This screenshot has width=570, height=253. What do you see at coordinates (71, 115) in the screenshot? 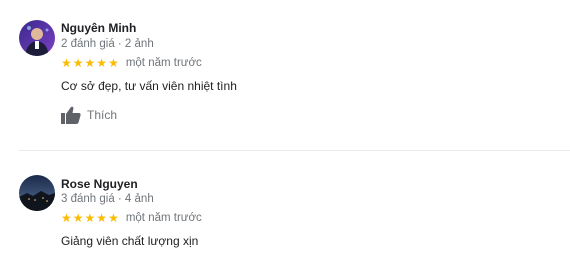
I see `thumbs-up-icon` at bounding box center [71, 115].